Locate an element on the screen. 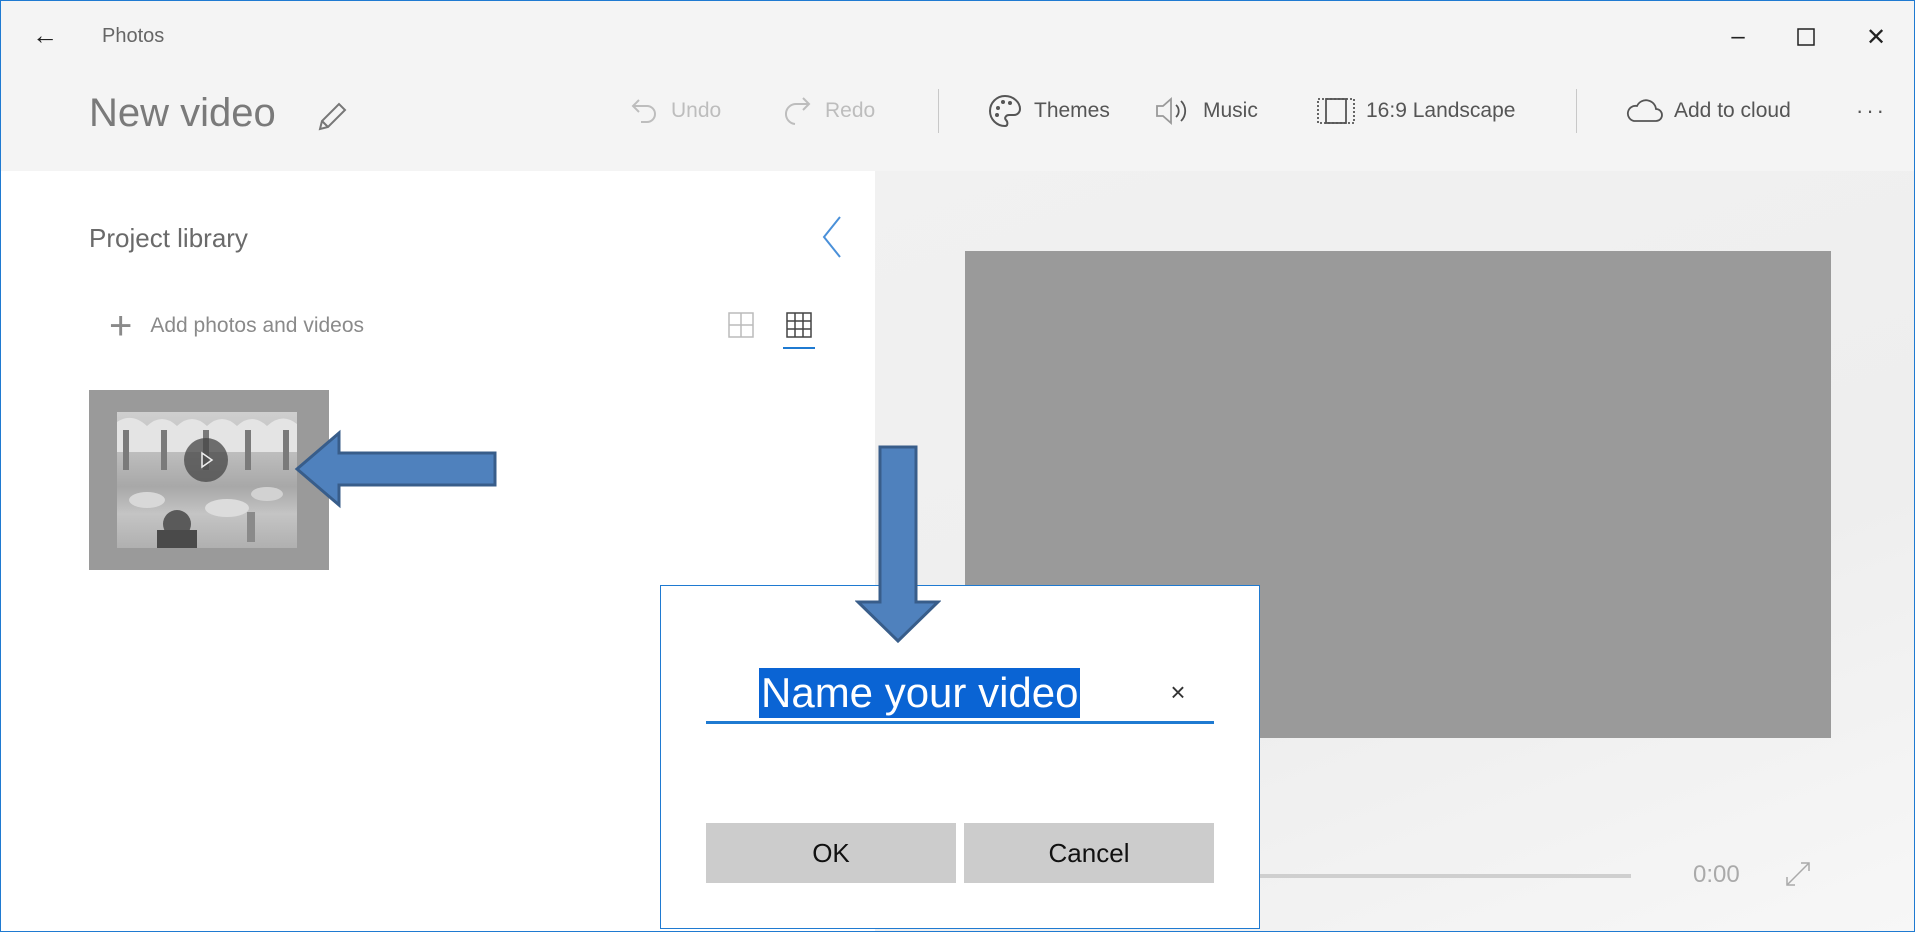 The width and height of the screenshot is (1915, 932). app-title: Photos is located at coordinates (133, 36).